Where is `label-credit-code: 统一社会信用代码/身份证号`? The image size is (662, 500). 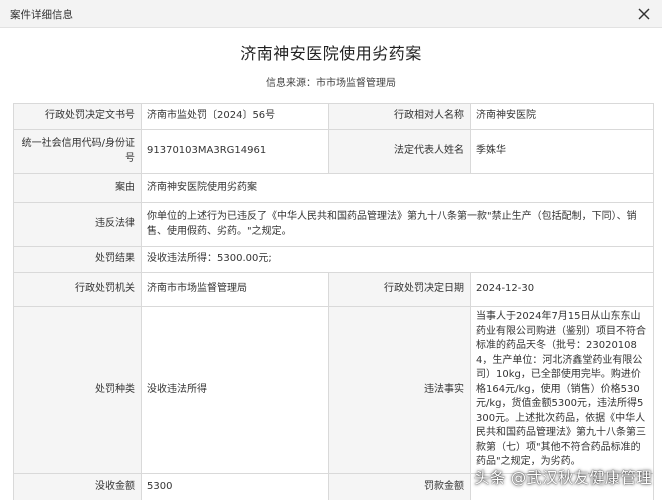 label-credit-code: 统一社会信用代码/身份证号 is located at coordinates (77, 151).